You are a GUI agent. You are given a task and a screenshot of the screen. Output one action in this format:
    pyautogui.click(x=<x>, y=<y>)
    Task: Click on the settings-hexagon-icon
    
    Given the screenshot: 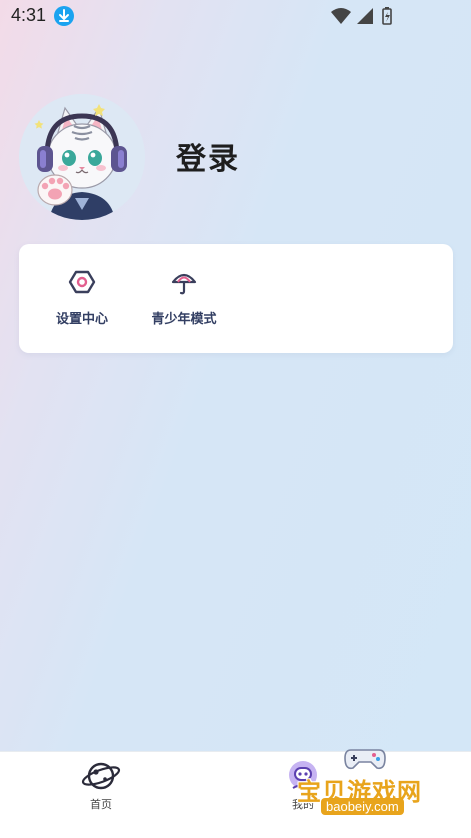 What is the action you would take?
    pyautogui.click(x=82, y=282)
    